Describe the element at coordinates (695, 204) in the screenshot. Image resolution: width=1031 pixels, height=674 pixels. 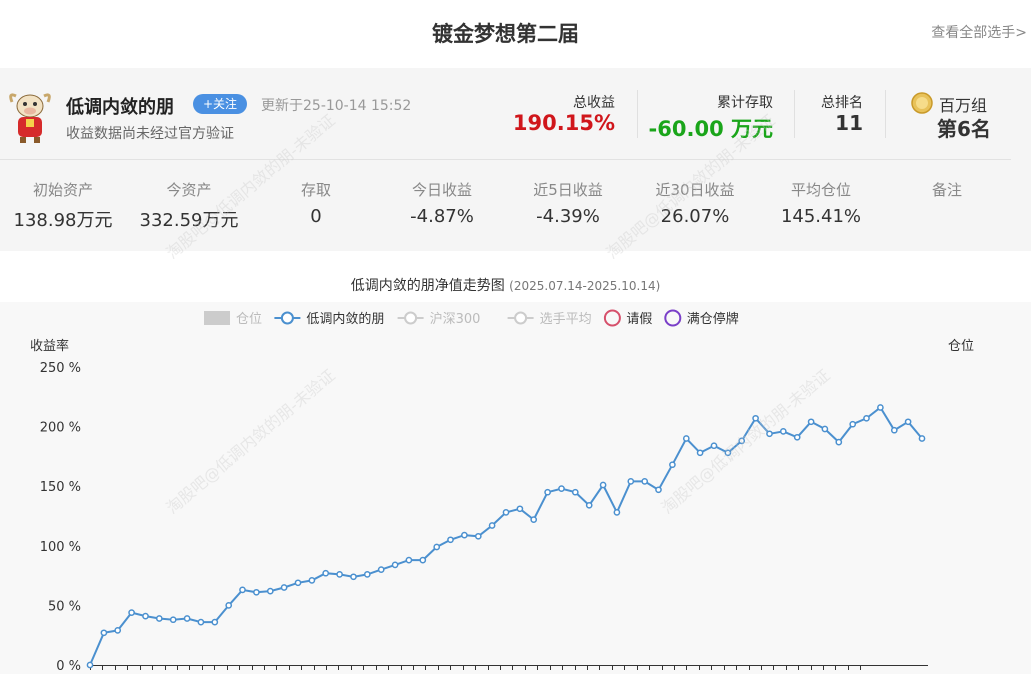
I see `metric-30day-return: 近30日收益 26.07%` at that location.